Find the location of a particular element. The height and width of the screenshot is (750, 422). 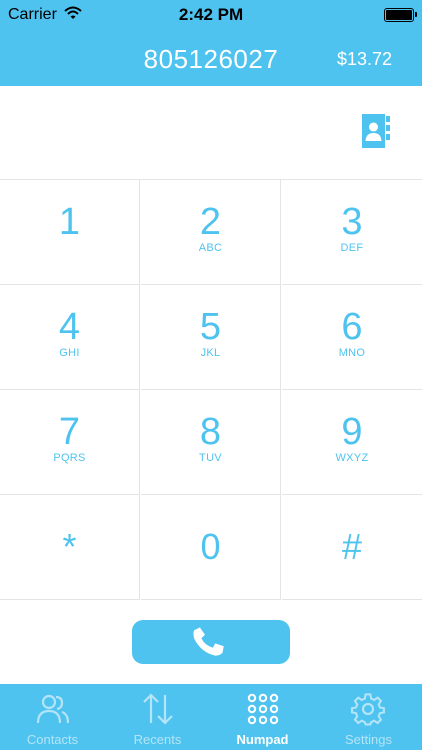

battery-icon is located at coordinates (400, 15).